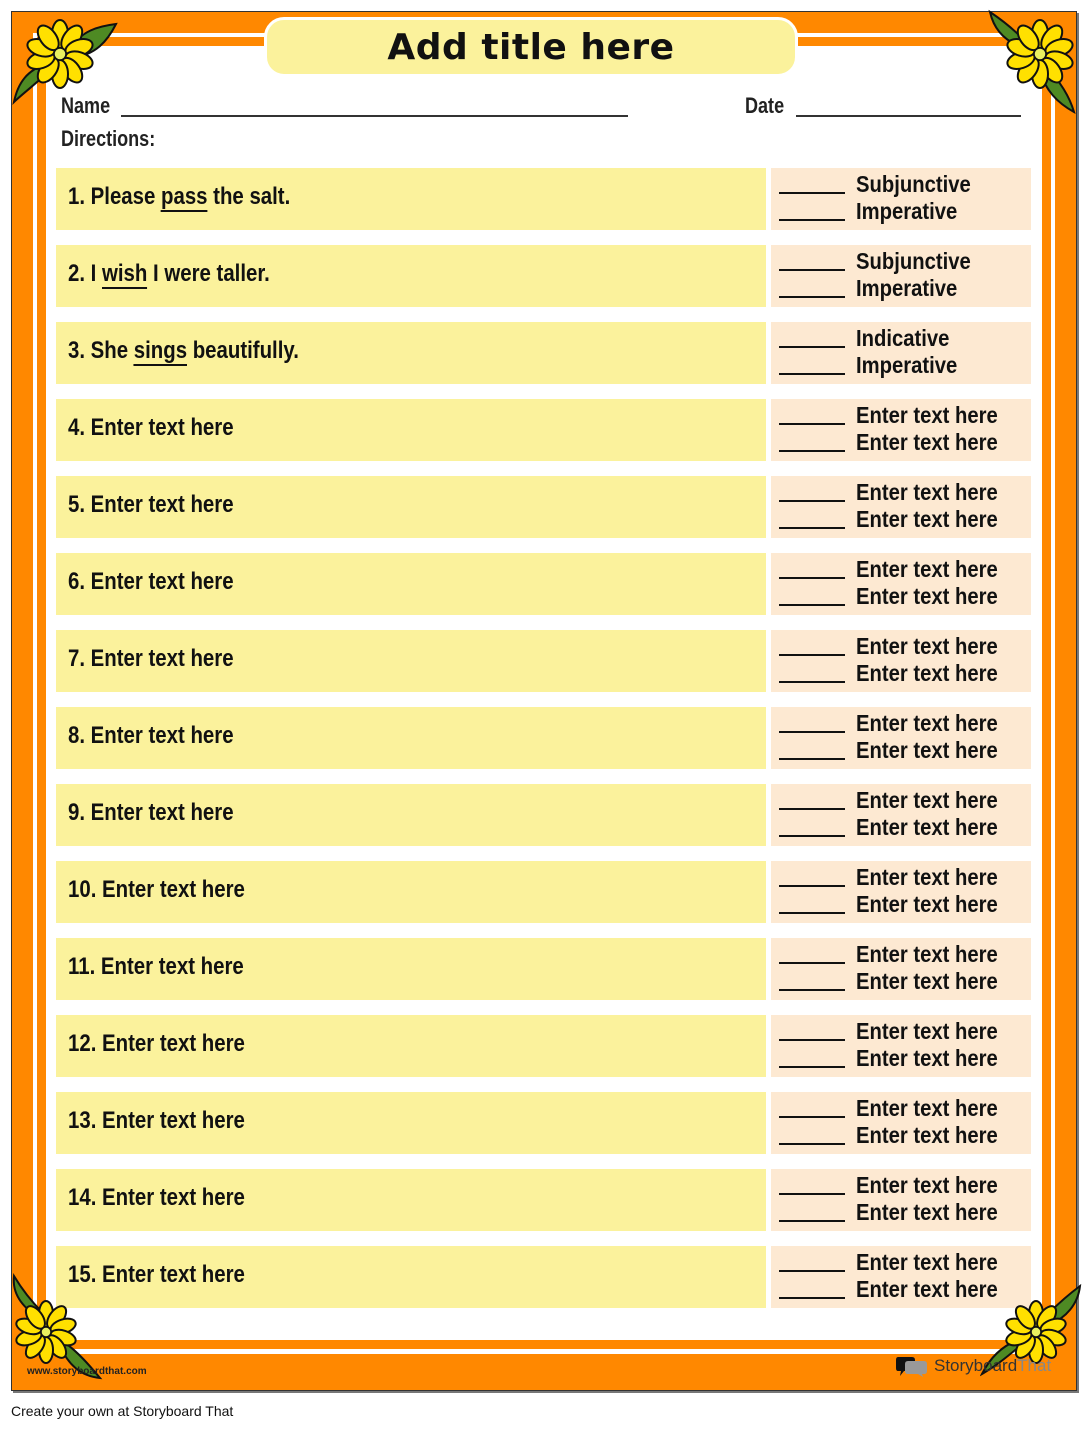  What do you see at coordinates (411, 1046) in the screenshot?
I see `question-box: 12. Enter text here` at bounding box center [411, 1046].